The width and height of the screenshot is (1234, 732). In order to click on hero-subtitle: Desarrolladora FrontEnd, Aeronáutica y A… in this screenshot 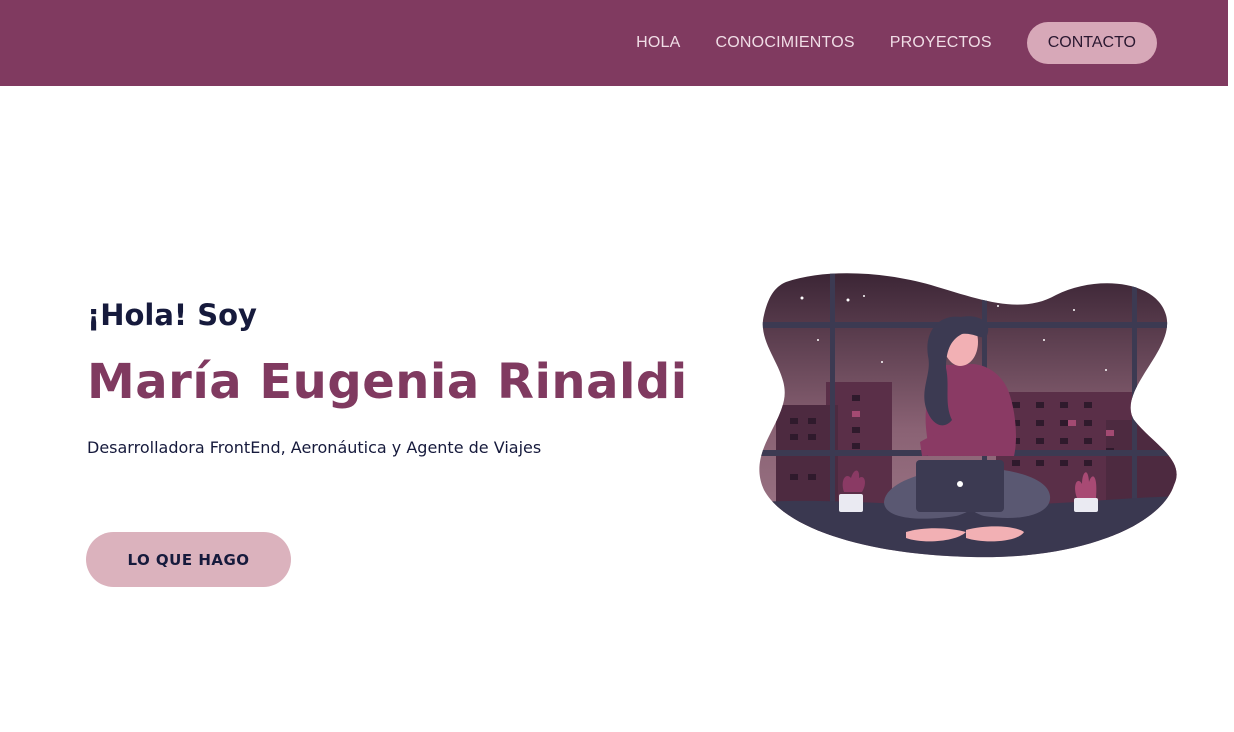, I will do `click(314, 447)`.